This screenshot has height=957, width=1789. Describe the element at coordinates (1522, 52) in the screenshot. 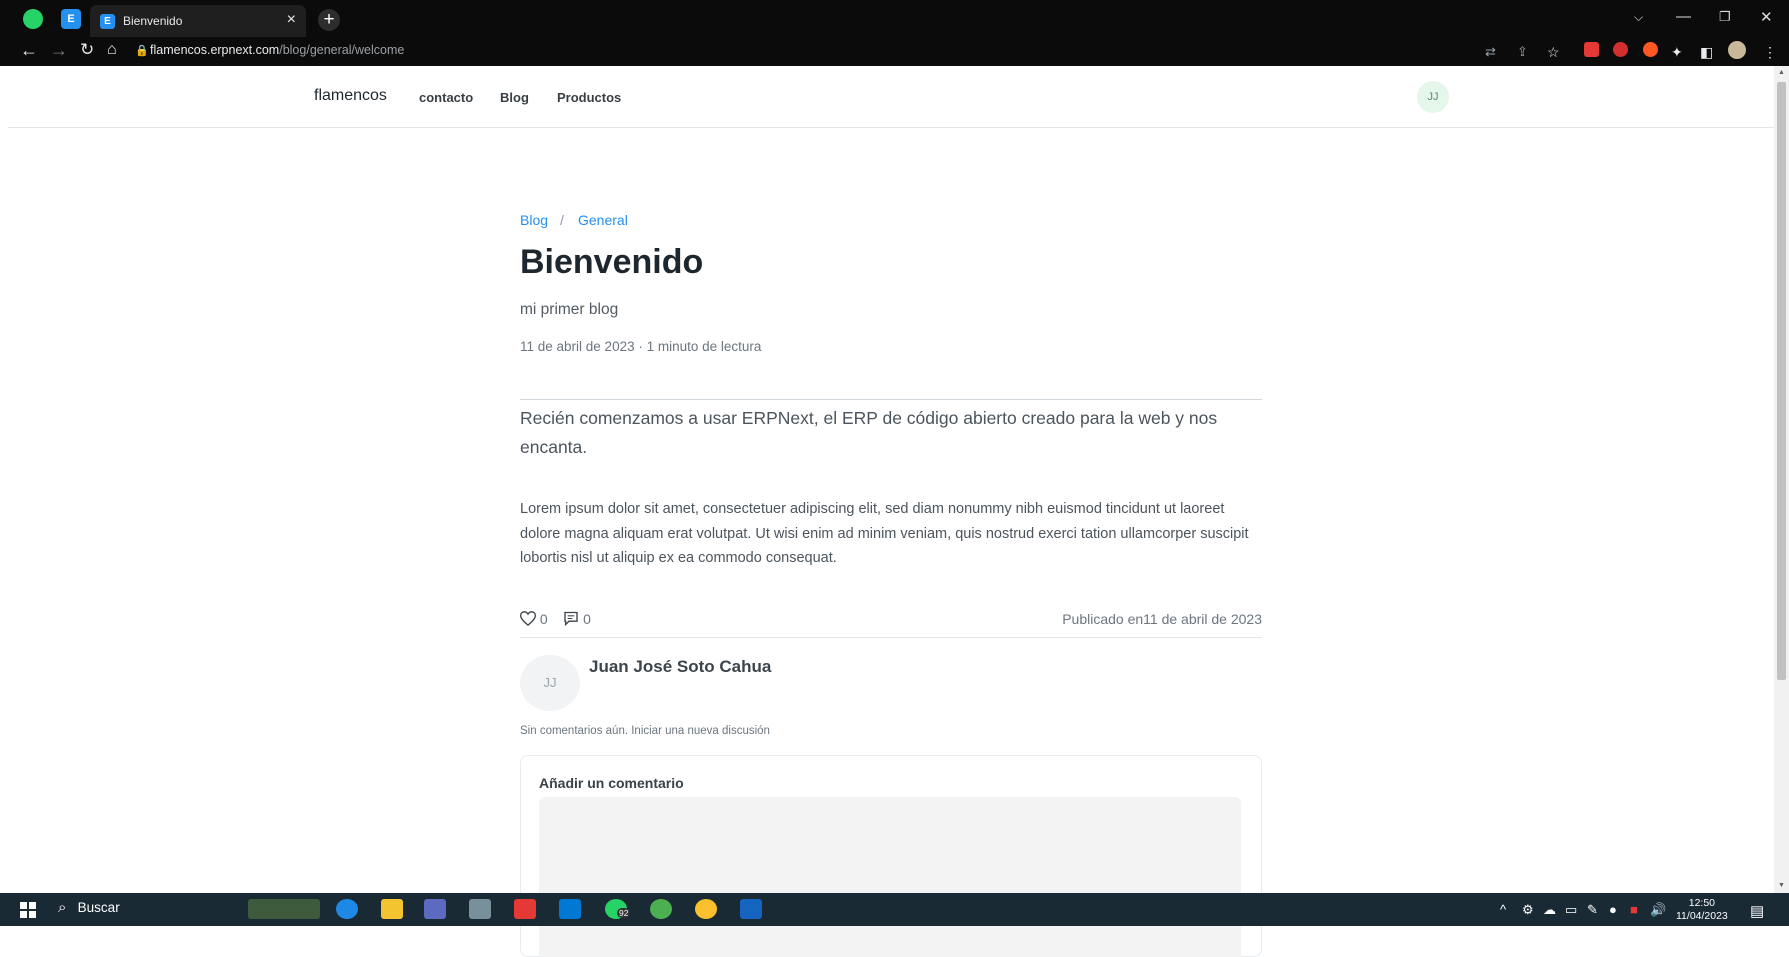

I see `share-icon: ⇪` at that location.